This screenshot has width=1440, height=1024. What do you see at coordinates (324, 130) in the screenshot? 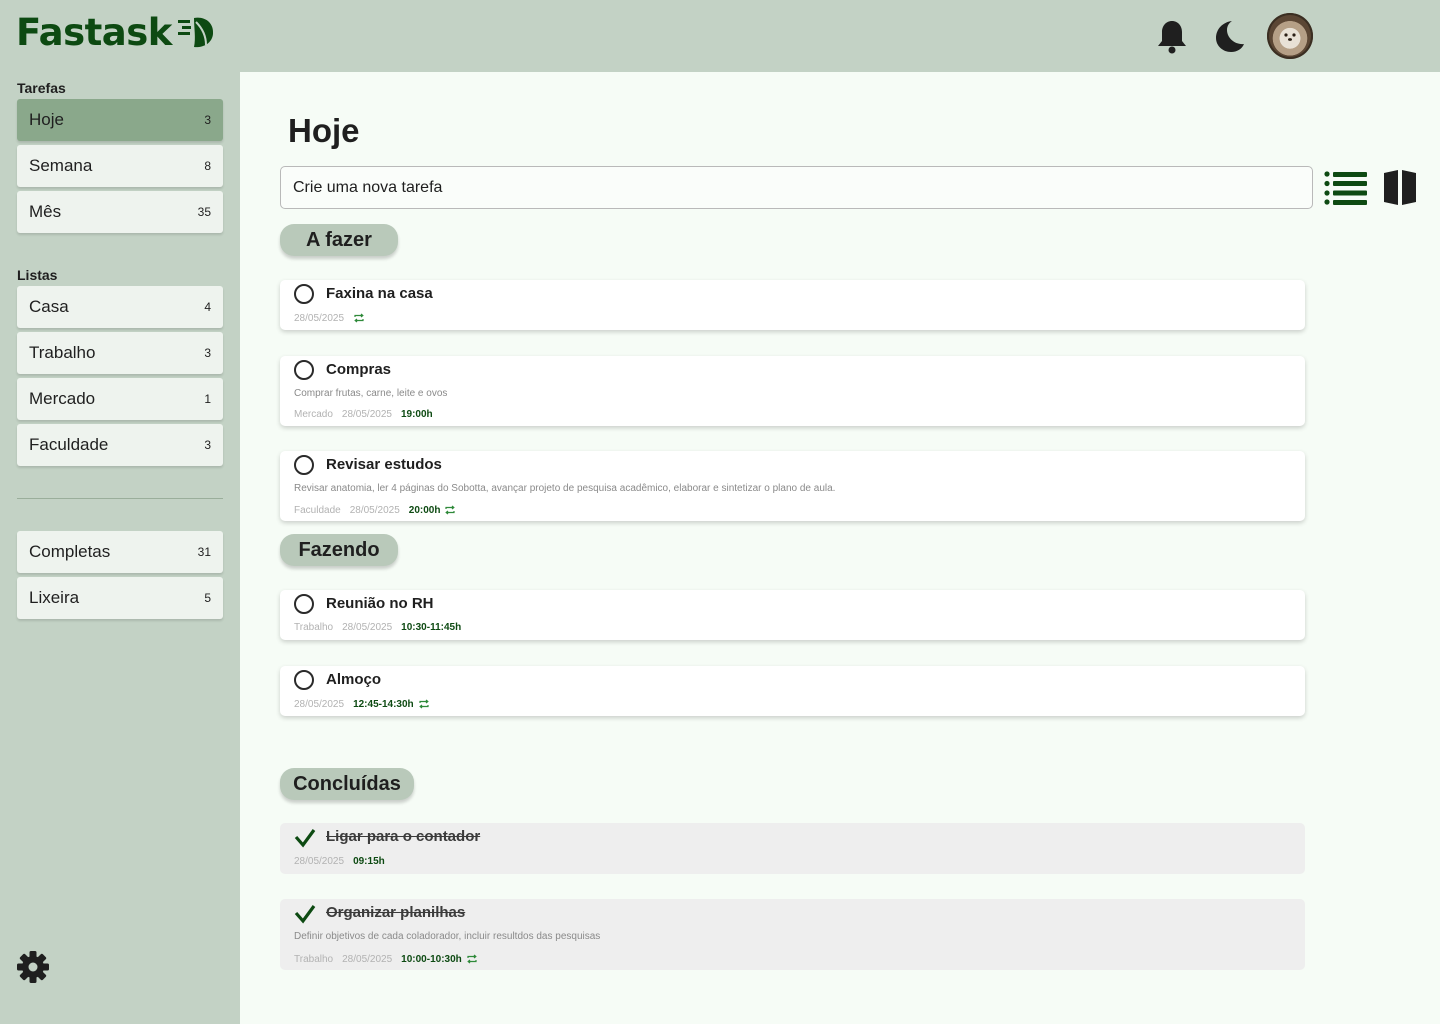
I see `page-title: Hoje` at bounding box center [324, 130].